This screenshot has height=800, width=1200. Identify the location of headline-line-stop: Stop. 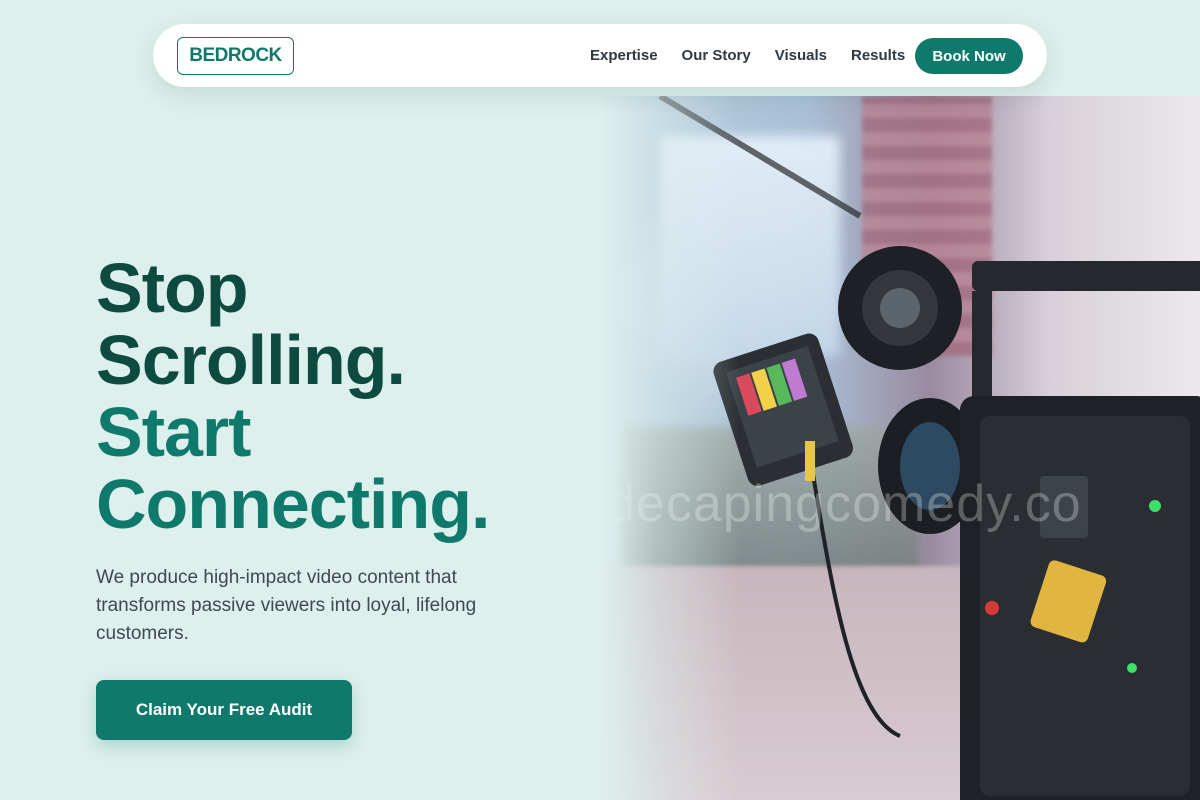
(172, 288).